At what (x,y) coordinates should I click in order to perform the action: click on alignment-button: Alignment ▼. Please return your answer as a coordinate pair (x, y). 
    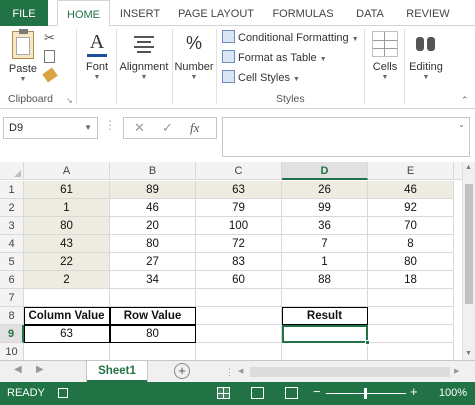
    Looking at the image, I should click on (144, 56).